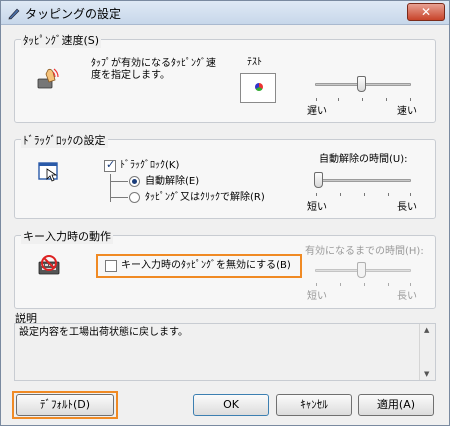  I want to click on drag-lock-label: ﾄﾞﾗｯｸﾞﾛｯｸ(K), so click(149, 166).